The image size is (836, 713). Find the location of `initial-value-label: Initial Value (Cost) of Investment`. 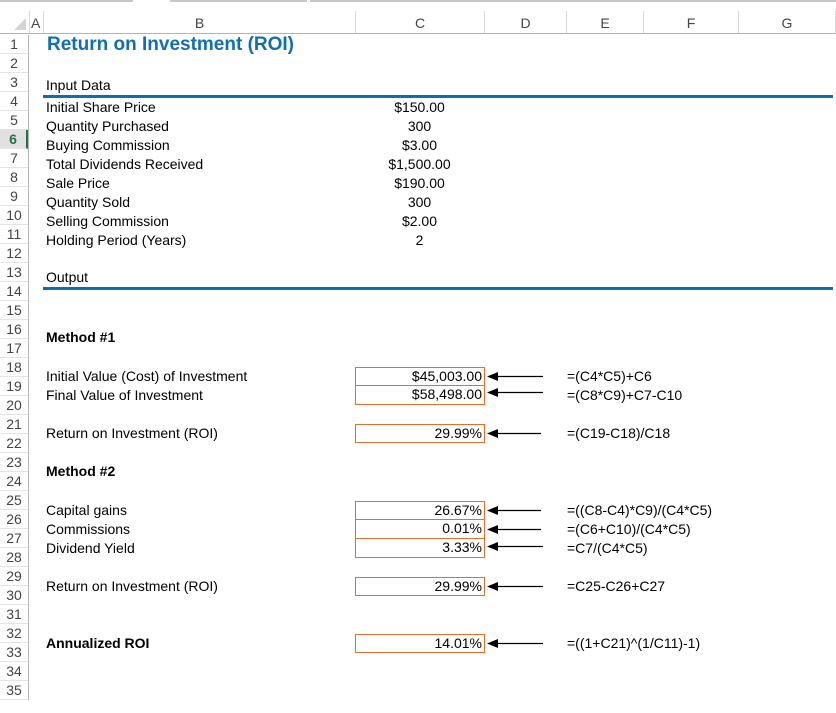

initial-value-label: Initial Value (Cost) of Investment is located at coordinates (147, 376).